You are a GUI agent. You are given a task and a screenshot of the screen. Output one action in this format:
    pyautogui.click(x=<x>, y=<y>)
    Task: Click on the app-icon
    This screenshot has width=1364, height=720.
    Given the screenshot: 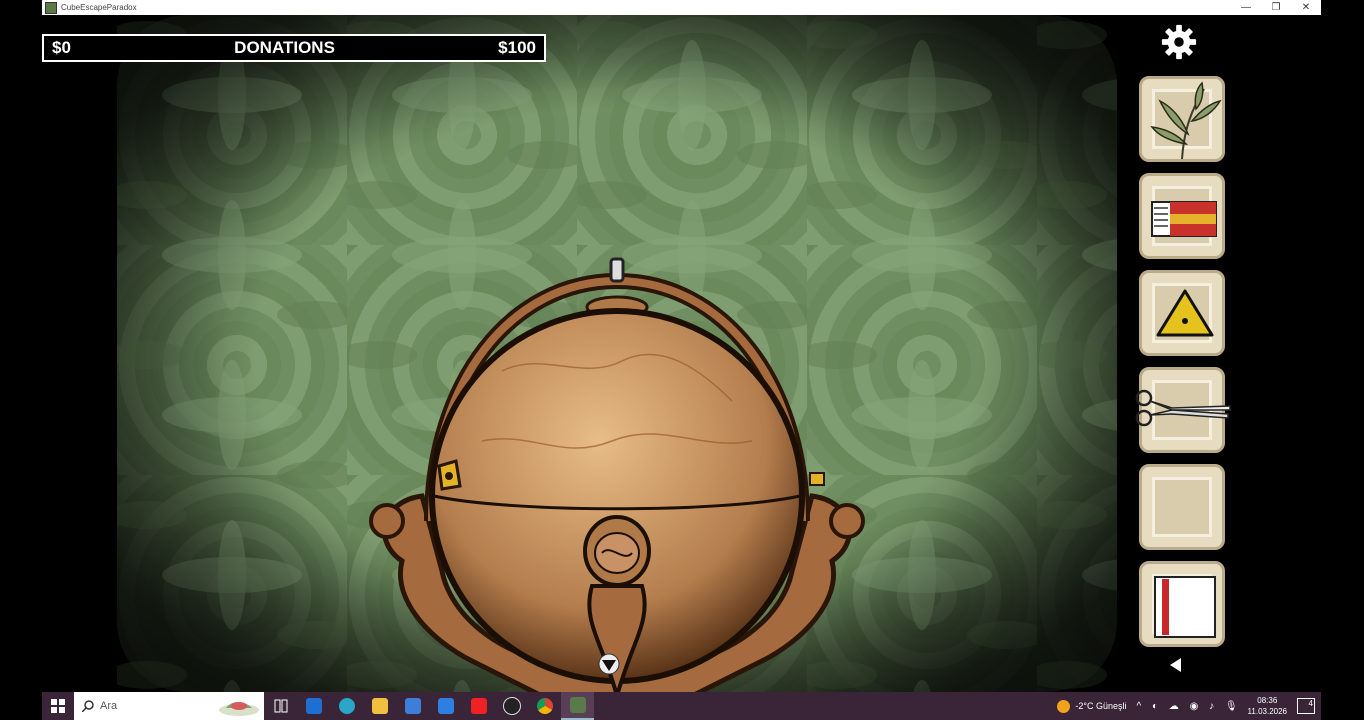 What is the action you would take?
    pyautogui.click(x=51, y=7)
    